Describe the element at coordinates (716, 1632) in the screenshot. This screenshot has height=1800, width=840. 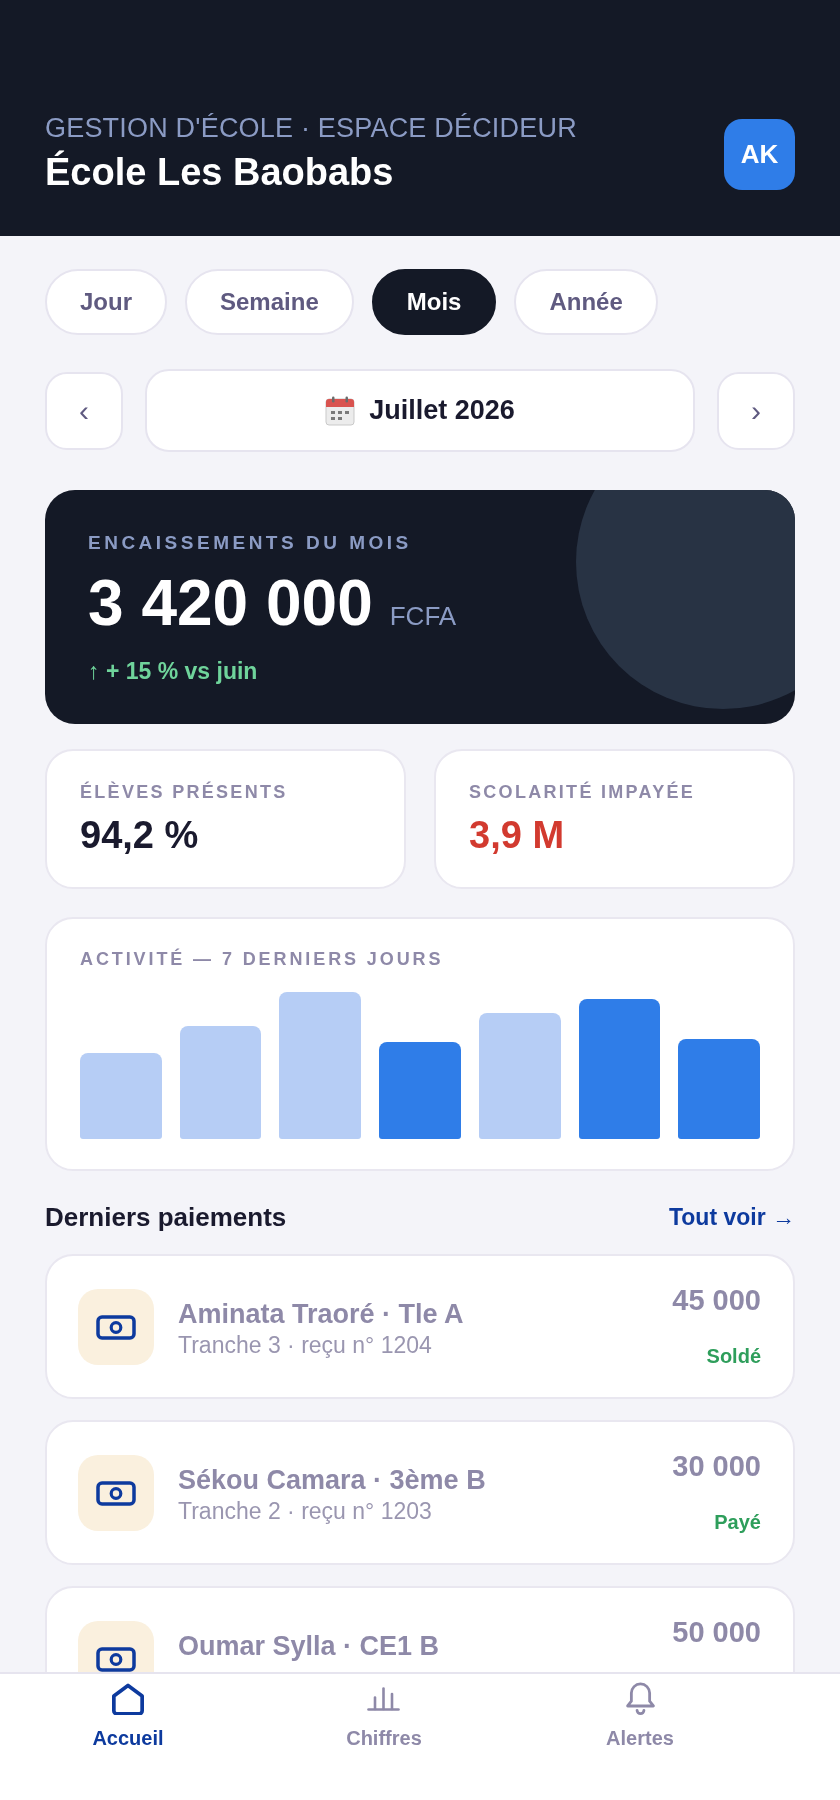
I see `payment-amount: 50 000` at that location.